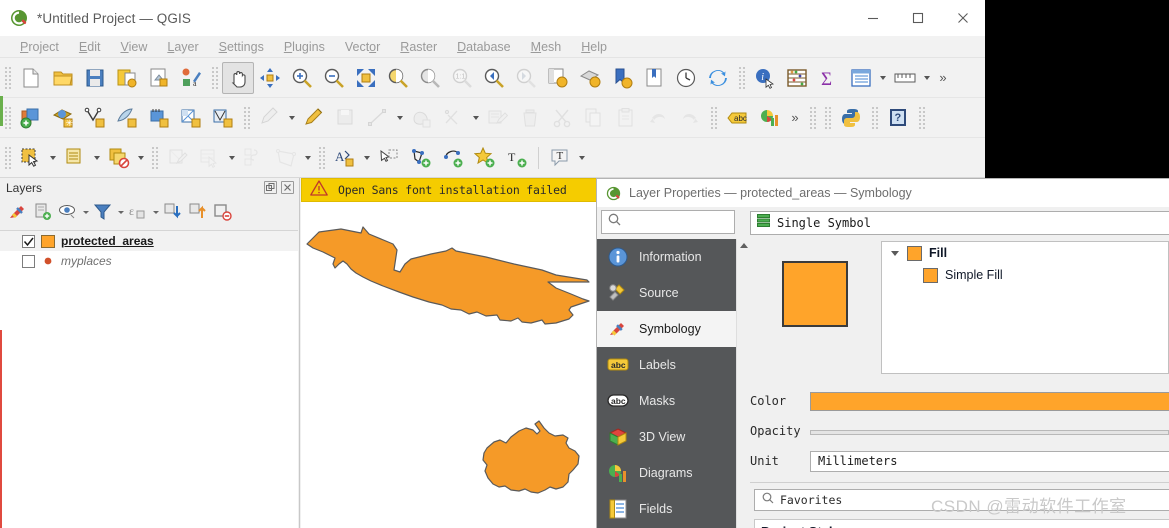  I want to click on delete-selected-icon, so click(530, 118).